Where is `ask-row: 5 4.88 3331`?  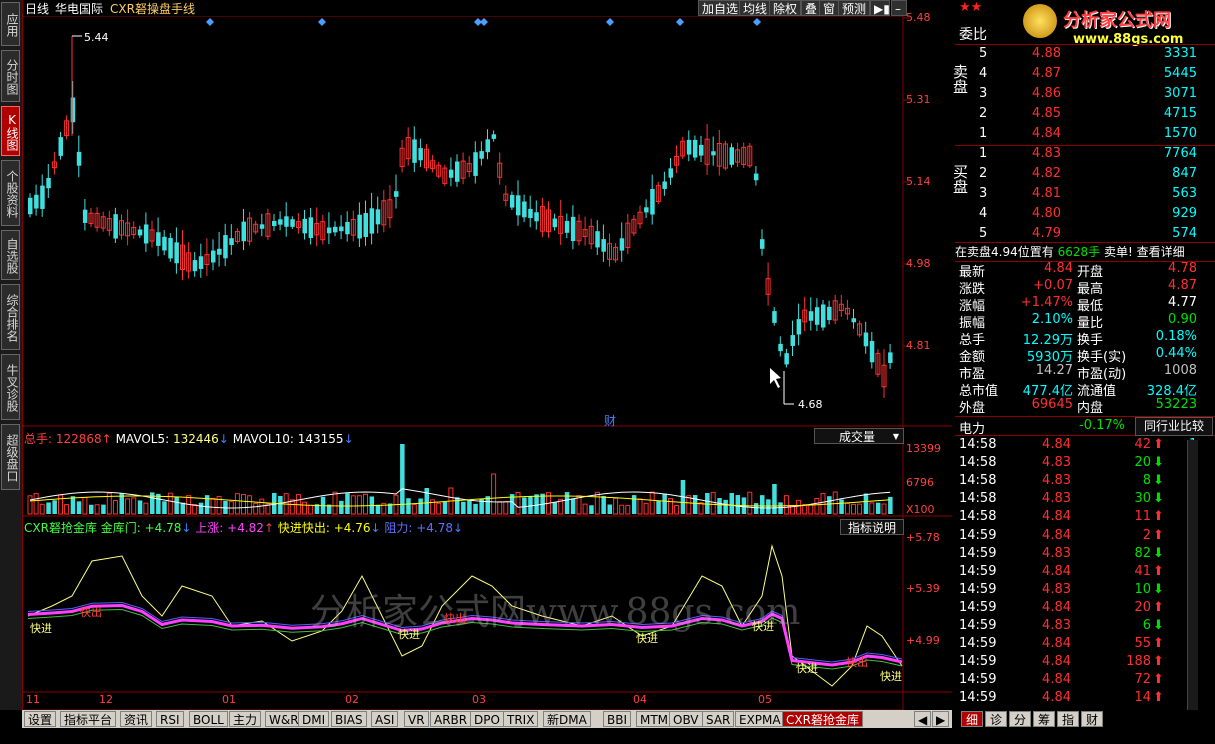 ask-row: 5 4.88 3331 is located at coordinates (1085, 55).